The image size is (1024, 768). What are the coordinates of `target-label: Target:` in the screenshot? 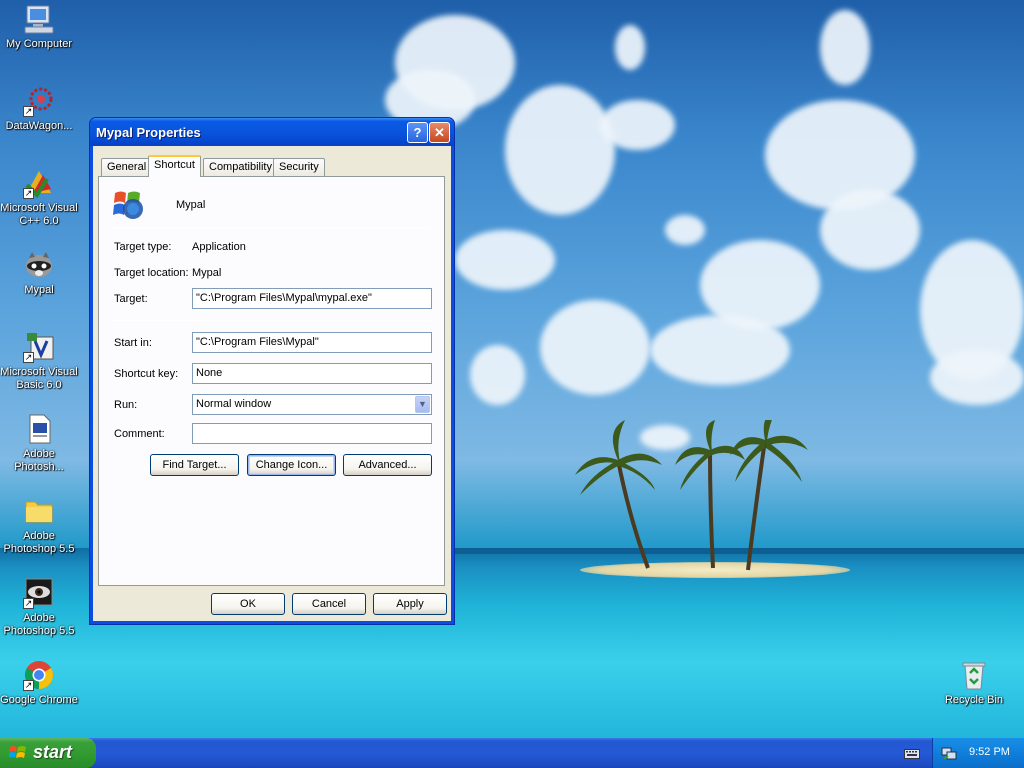 It's located at (131, 299).